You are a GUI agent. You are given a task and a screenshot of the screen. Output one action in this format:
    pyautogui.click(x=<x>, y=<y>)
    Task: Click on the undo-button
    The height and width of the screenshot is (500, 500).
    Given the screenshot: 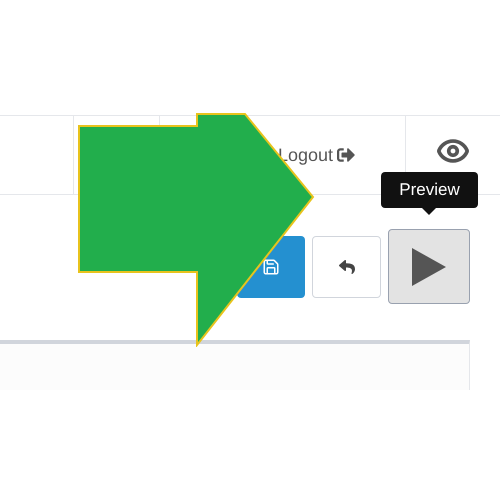 What is the action you would take?
    pyautogui.click(x=346, y=267)
    